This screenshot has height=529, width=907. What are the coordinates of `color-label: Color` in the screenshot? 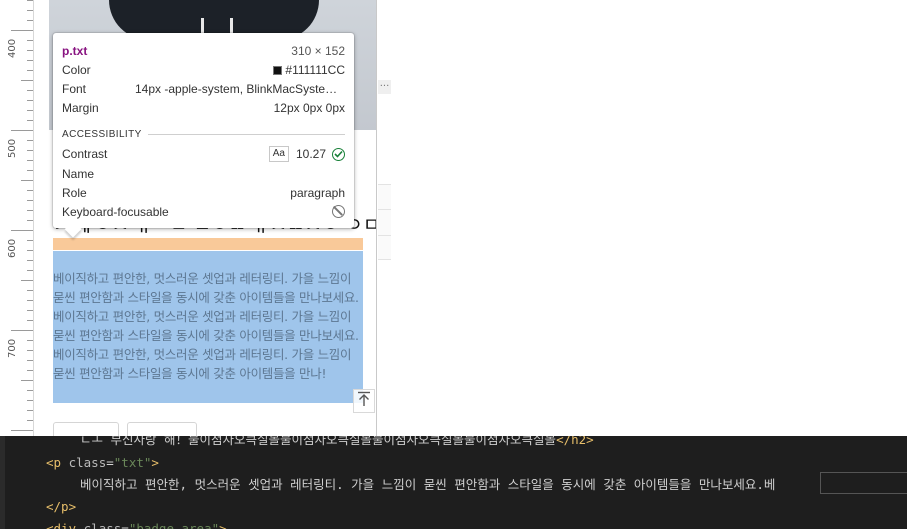 It's located at (76, 69).